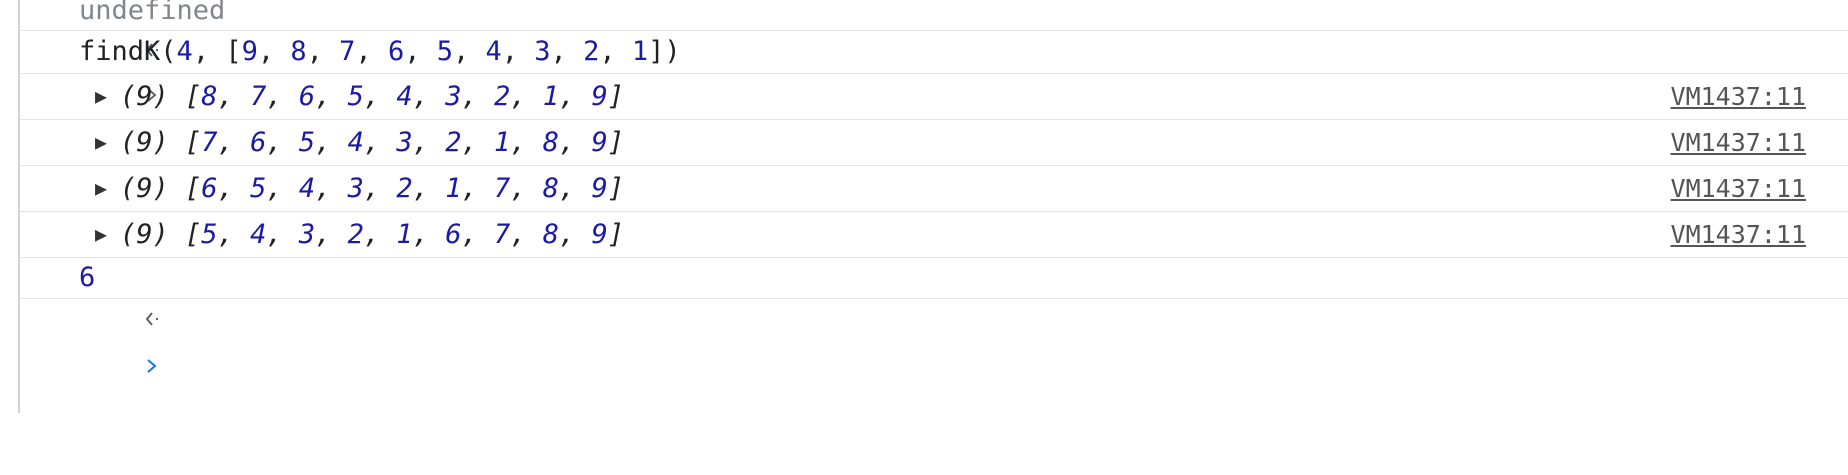 The width and height of the screenshot is (1848, 475). Describe the element at coordinates (934, 66) in the screenshot. I see `console-input-row: findK(4, [9, 8, 7, 6, 5, 4, 3, 2, 1])` at that location.